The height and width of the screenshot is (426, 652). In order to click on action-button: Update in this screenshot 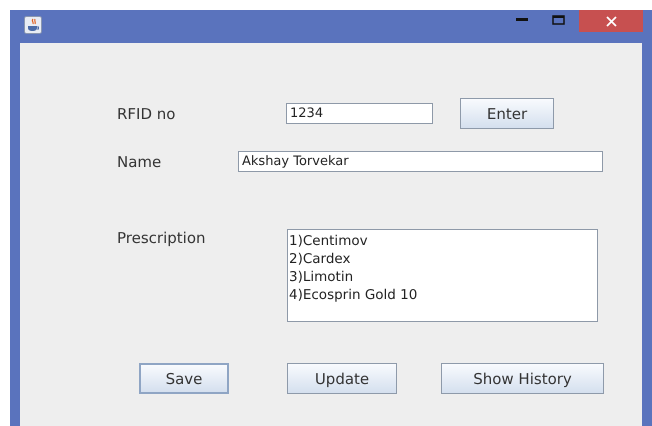, I will do `click(342, 378)`.